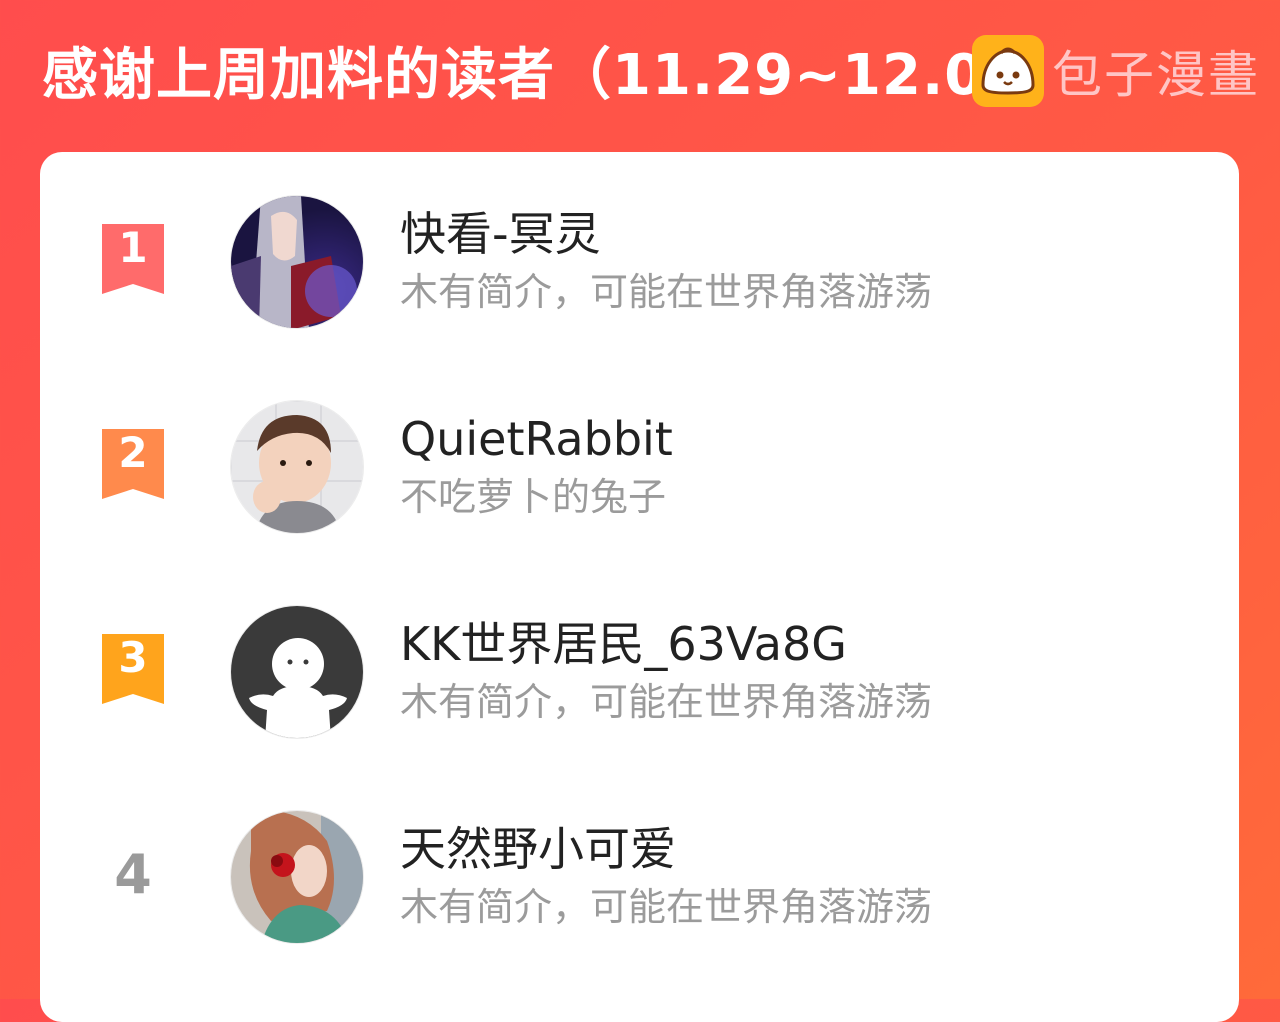 This screenshot has height=1022, width=1280. I want to click on rank-ribbon-icon: 1, so click(133, 260).